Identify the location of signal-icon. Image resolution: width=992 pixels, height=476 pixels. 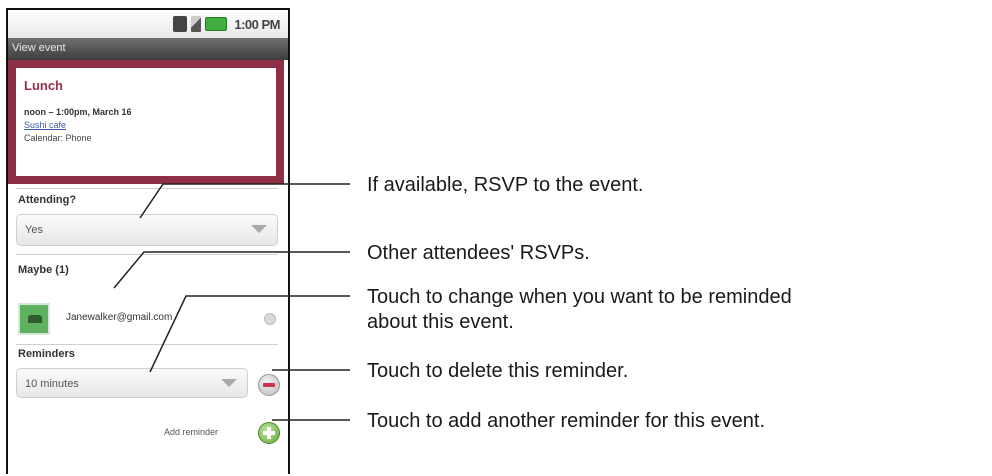
(196, 24).